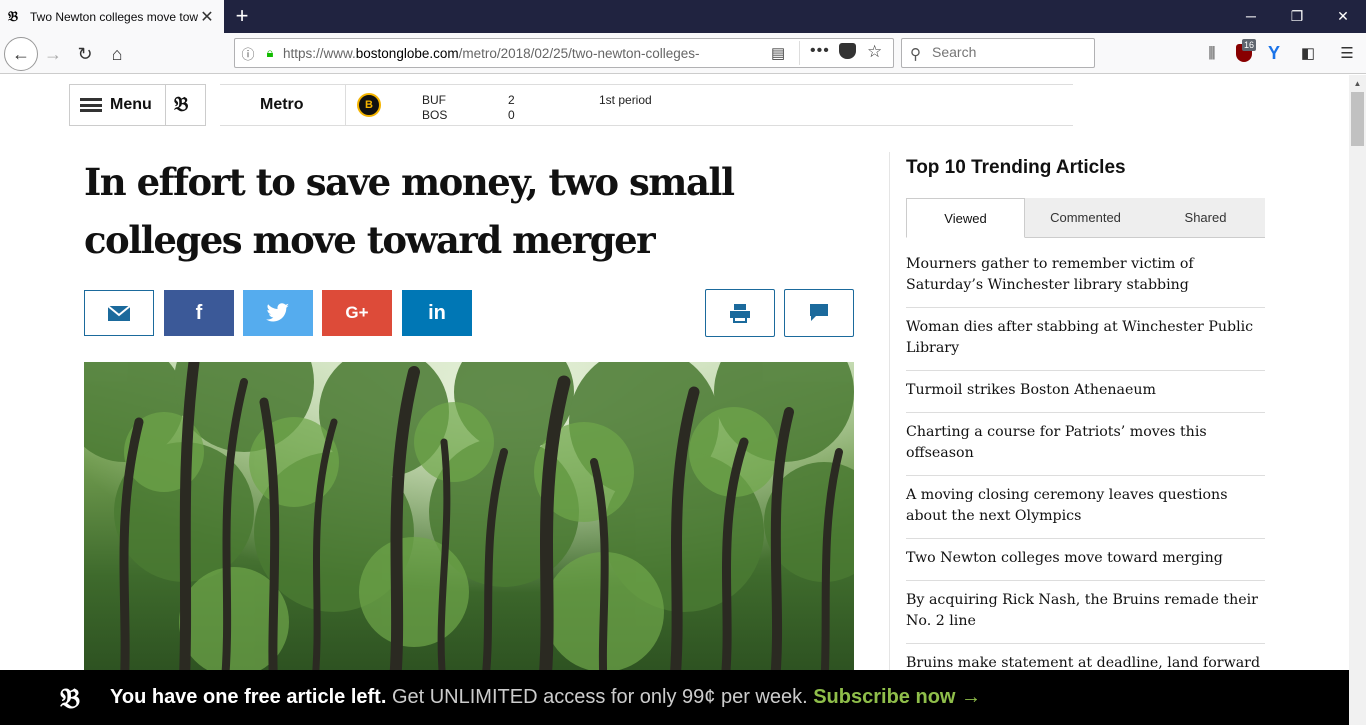  Describe the element at coordinates (117, 54) in the screenshot. I see `home-button: ⌂` at that location.